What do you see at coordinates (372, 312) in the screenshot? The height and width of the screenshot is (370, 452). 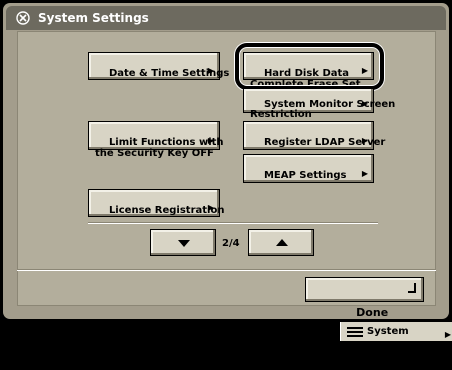 I see `done-label: Done` at bounding box center [372, 312].